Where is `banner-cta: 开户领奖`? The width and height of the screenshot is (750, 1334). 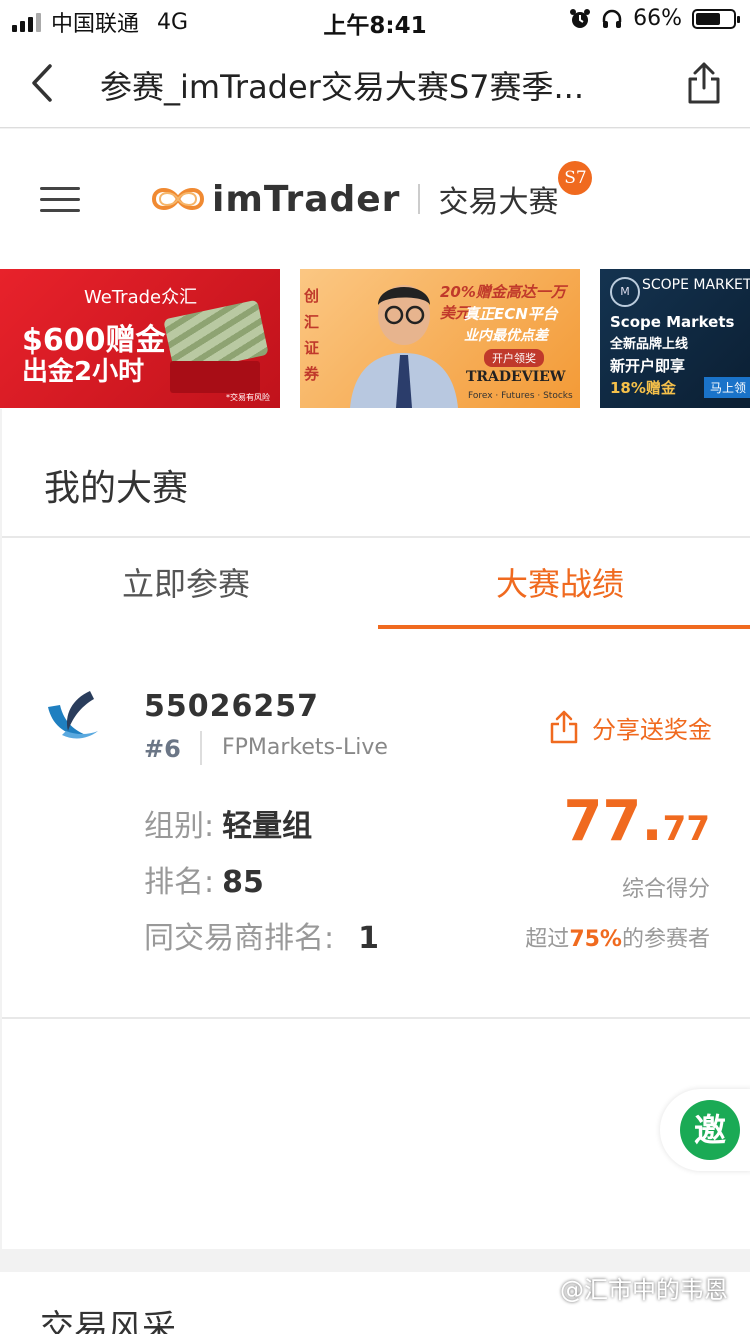 banner-cta: 开户领奖 is located at coordinates (514, 358).